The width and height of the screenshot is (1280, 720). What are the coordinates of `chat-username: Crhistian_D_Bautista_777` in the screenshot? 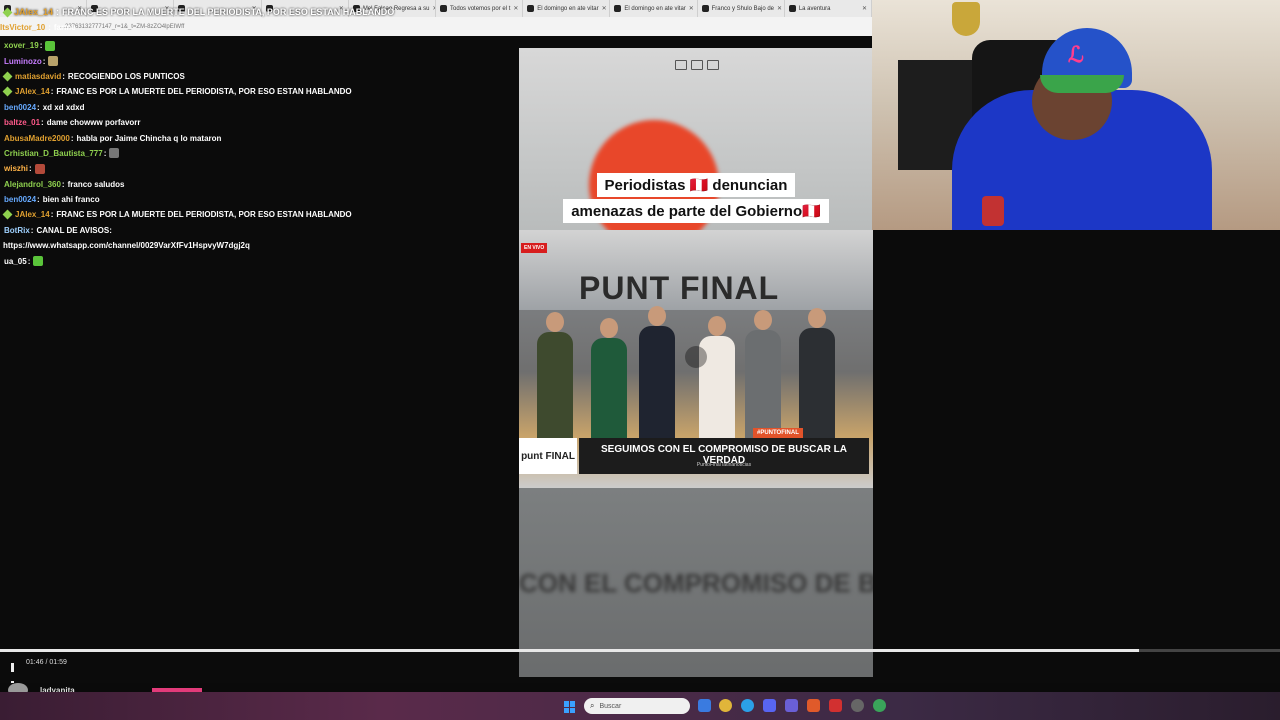 It's located at (53, 153).